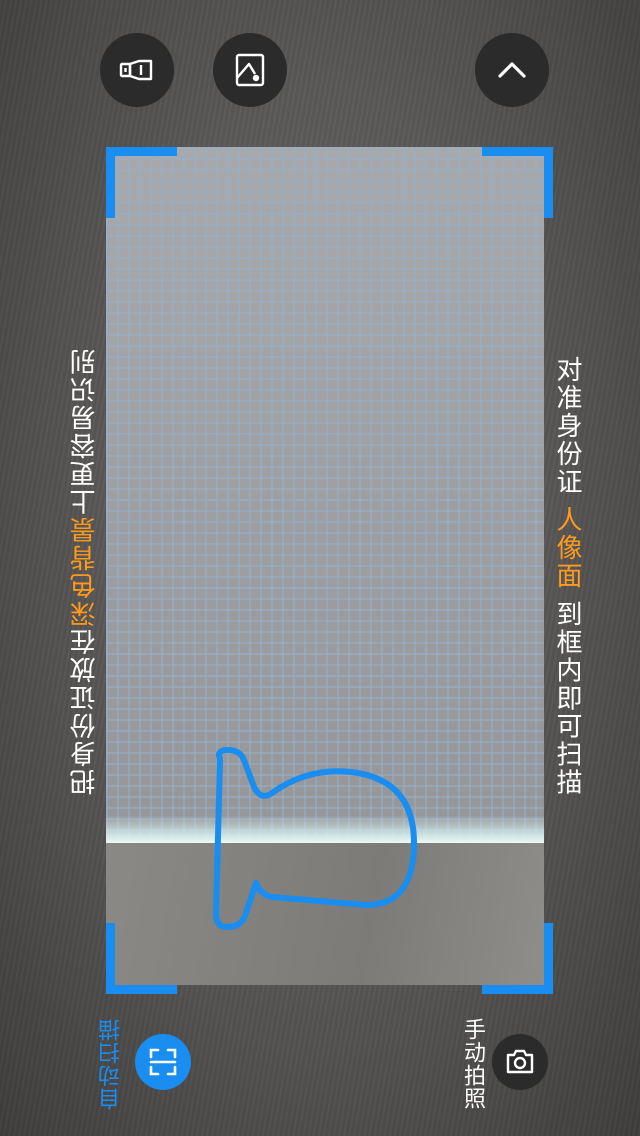 The image size is (640, 1136). I want to click on flashlight-button, so click(137, 70).